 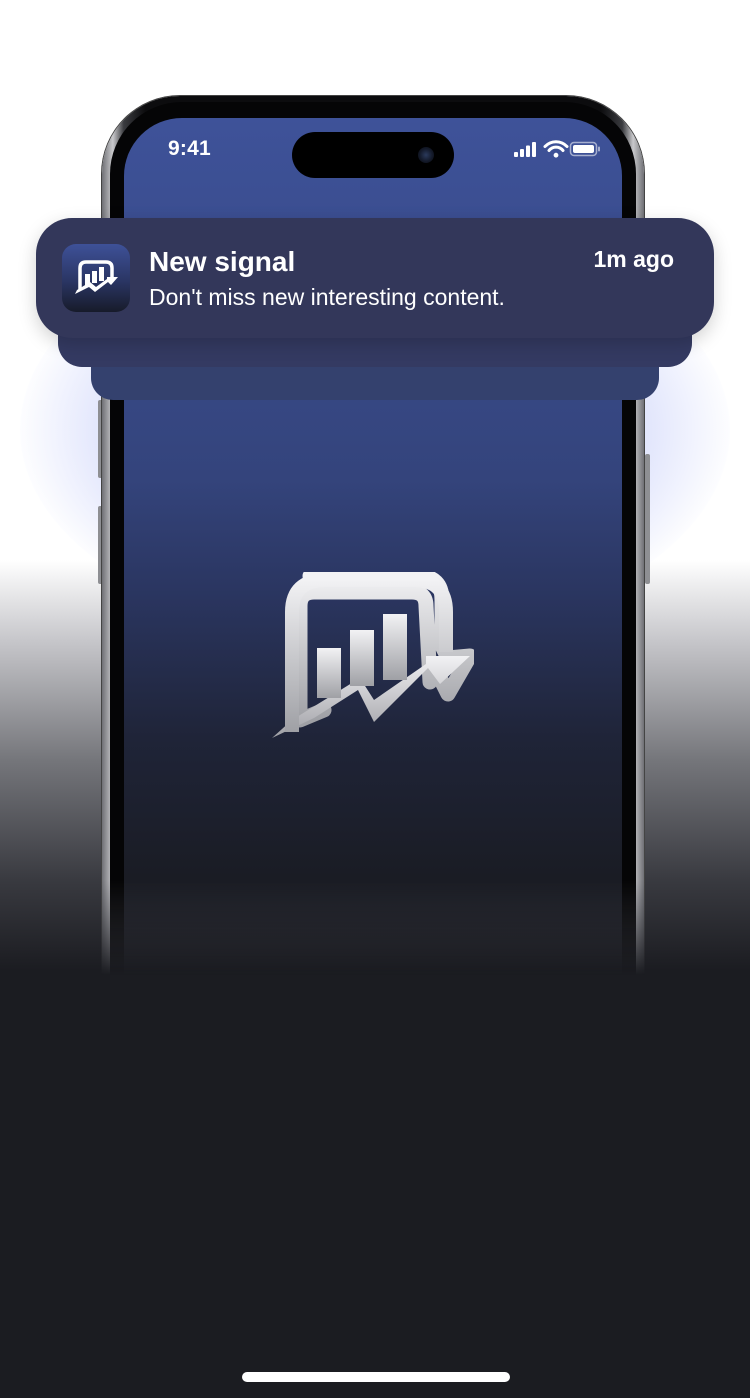 What do you see at coordinates (373, 155) in the screenshot?
I see `dynamic-island` at bounding box center [373, 155].